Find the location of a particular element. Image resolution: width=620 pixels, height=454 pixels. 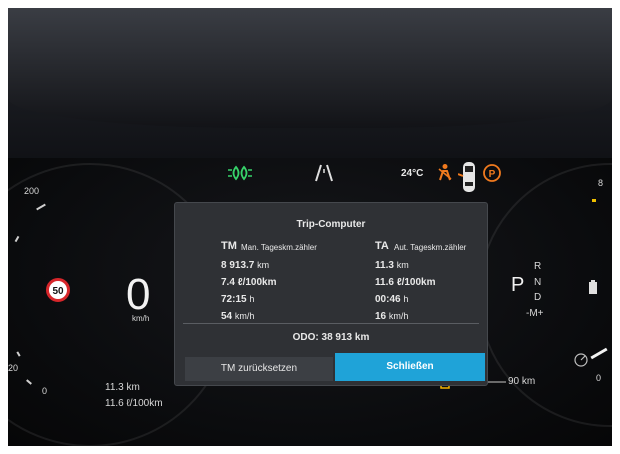

speed-scale-0: 0 is located at coordinates (45, 391).